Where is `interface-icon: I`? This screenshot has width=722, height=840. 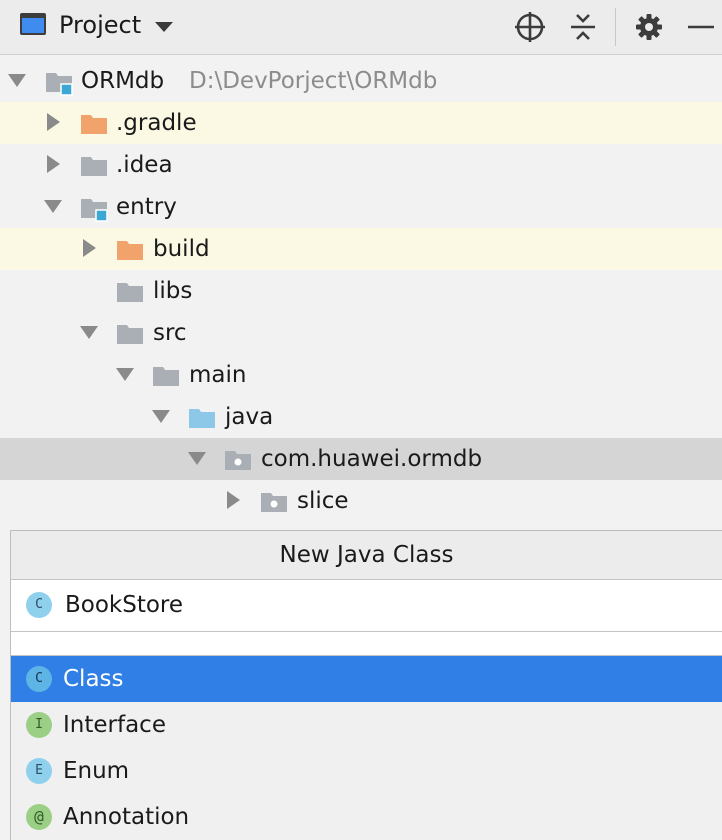
interface-icon: I is located at coordinates (39, 725).